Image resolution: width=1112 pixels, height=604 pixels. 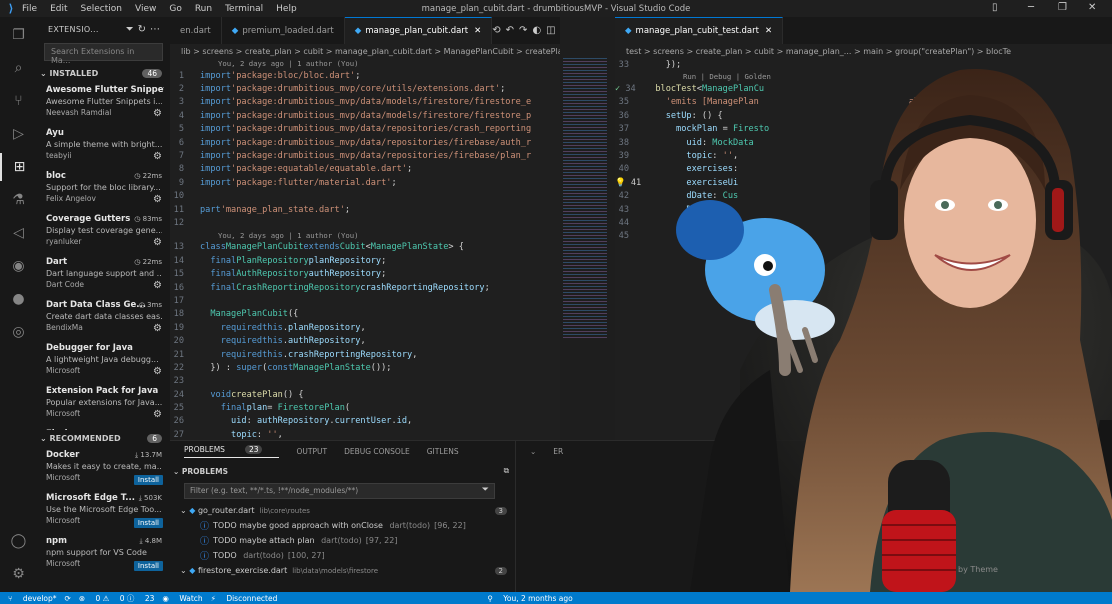 What do you see at coordinates (1092, 7) in the screenshot?
I see `close-icon: ✕` at bounding box center [1092, 7].